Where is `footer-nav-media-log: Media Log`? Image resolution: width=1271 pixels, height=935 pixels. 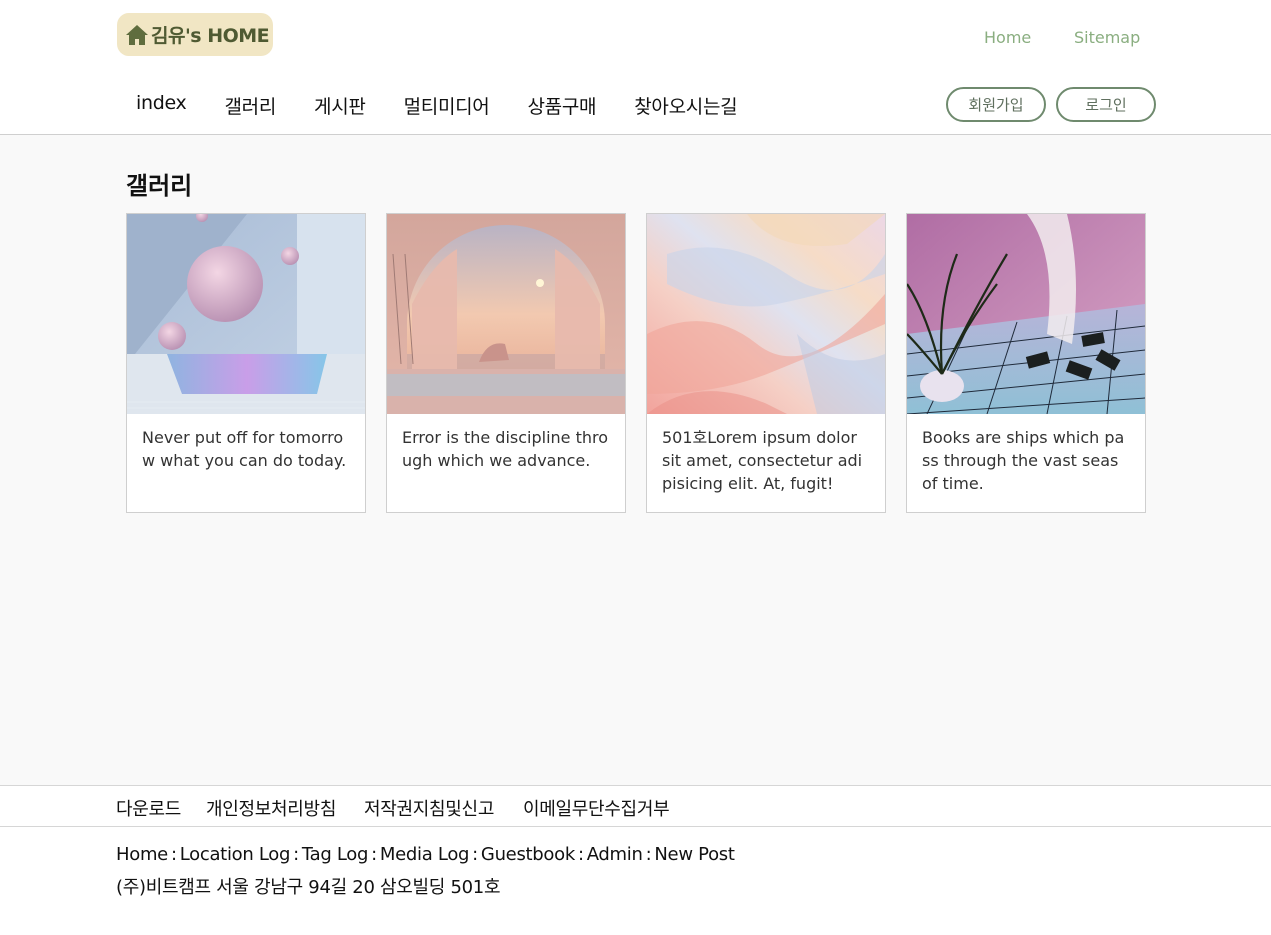
footer-nav-media-log: Media Log is located at coordinates (425, 854).